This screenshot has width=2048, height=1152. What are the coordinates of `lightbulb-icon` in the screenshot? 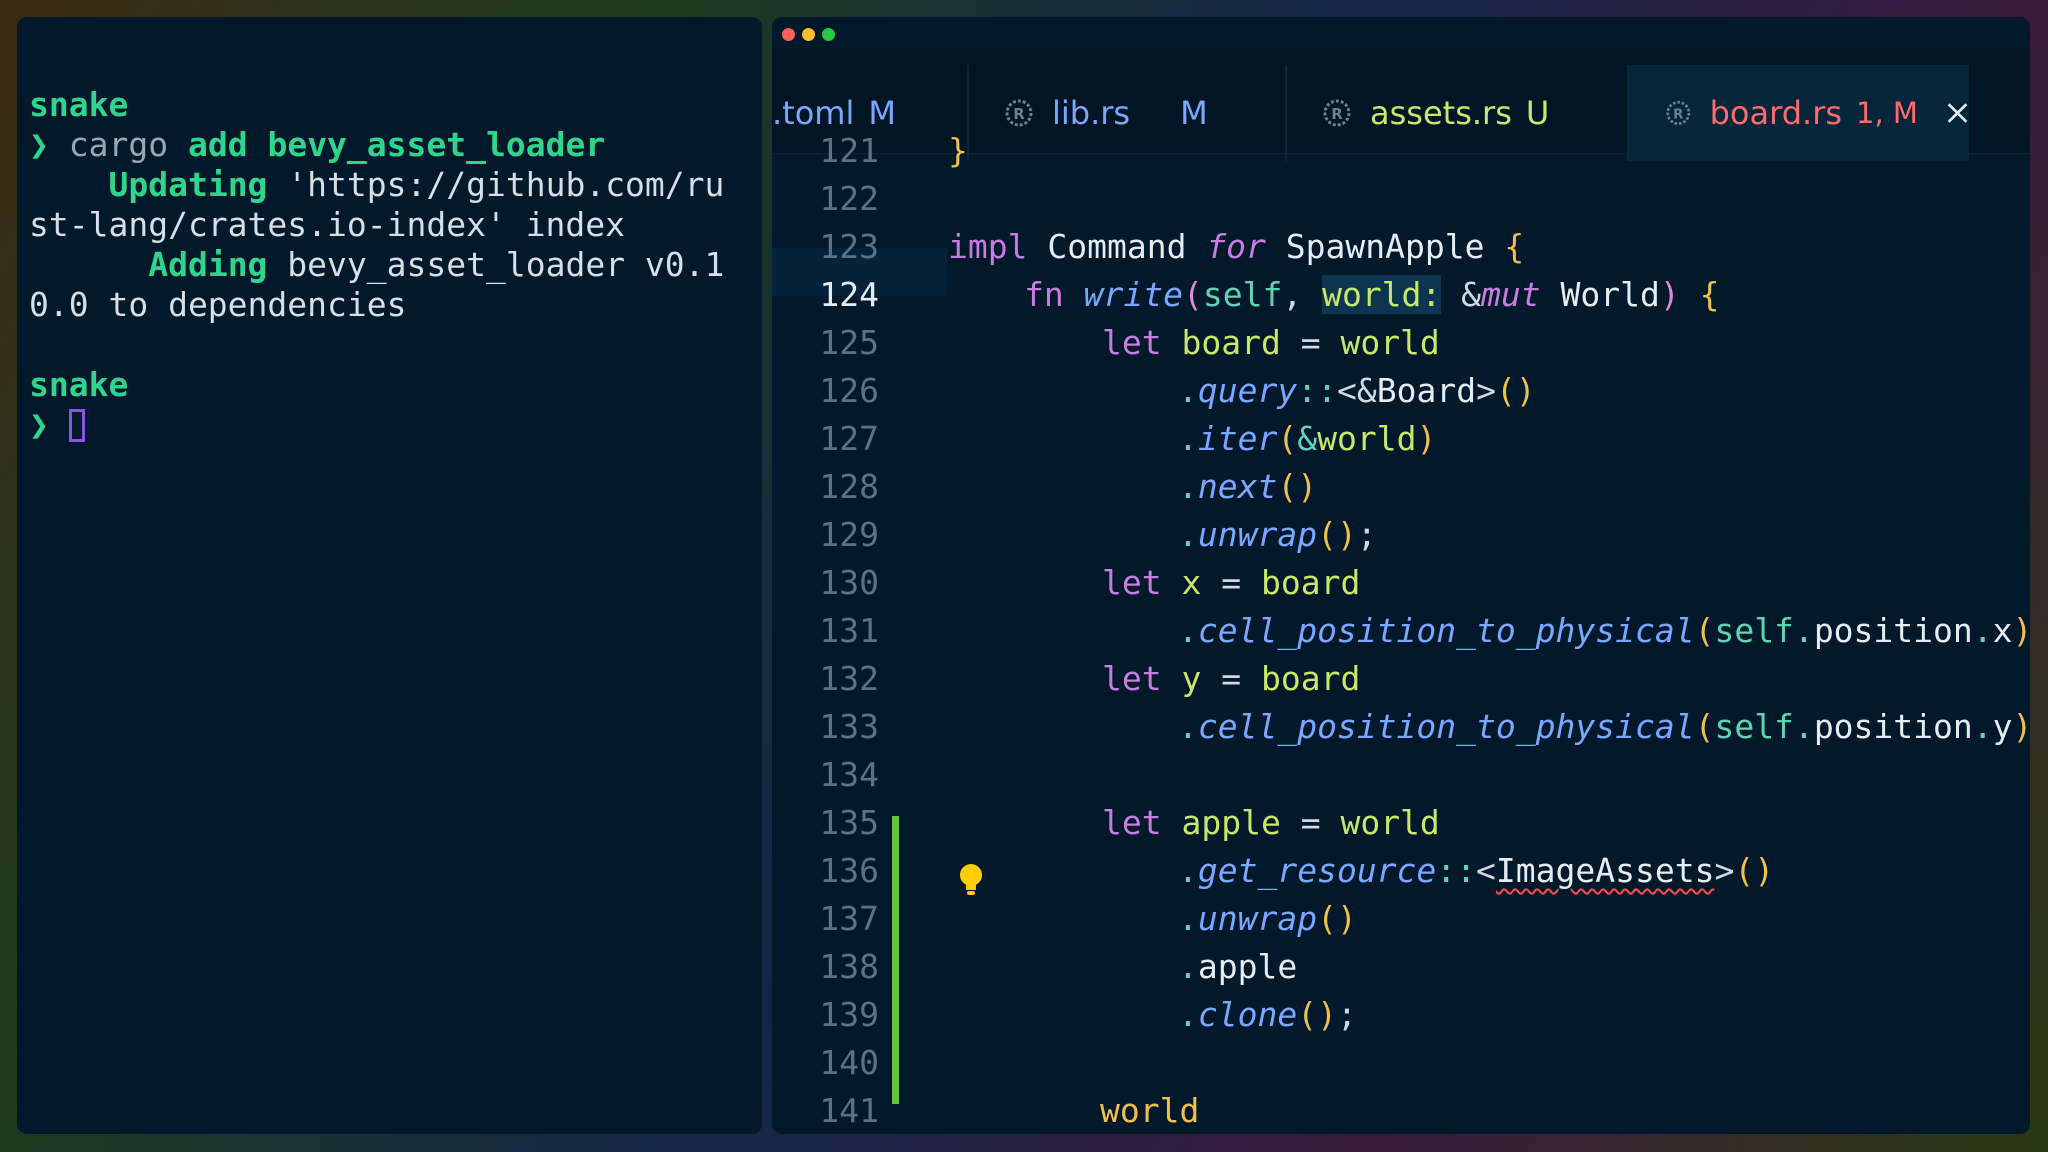 It's located at (971, 880).